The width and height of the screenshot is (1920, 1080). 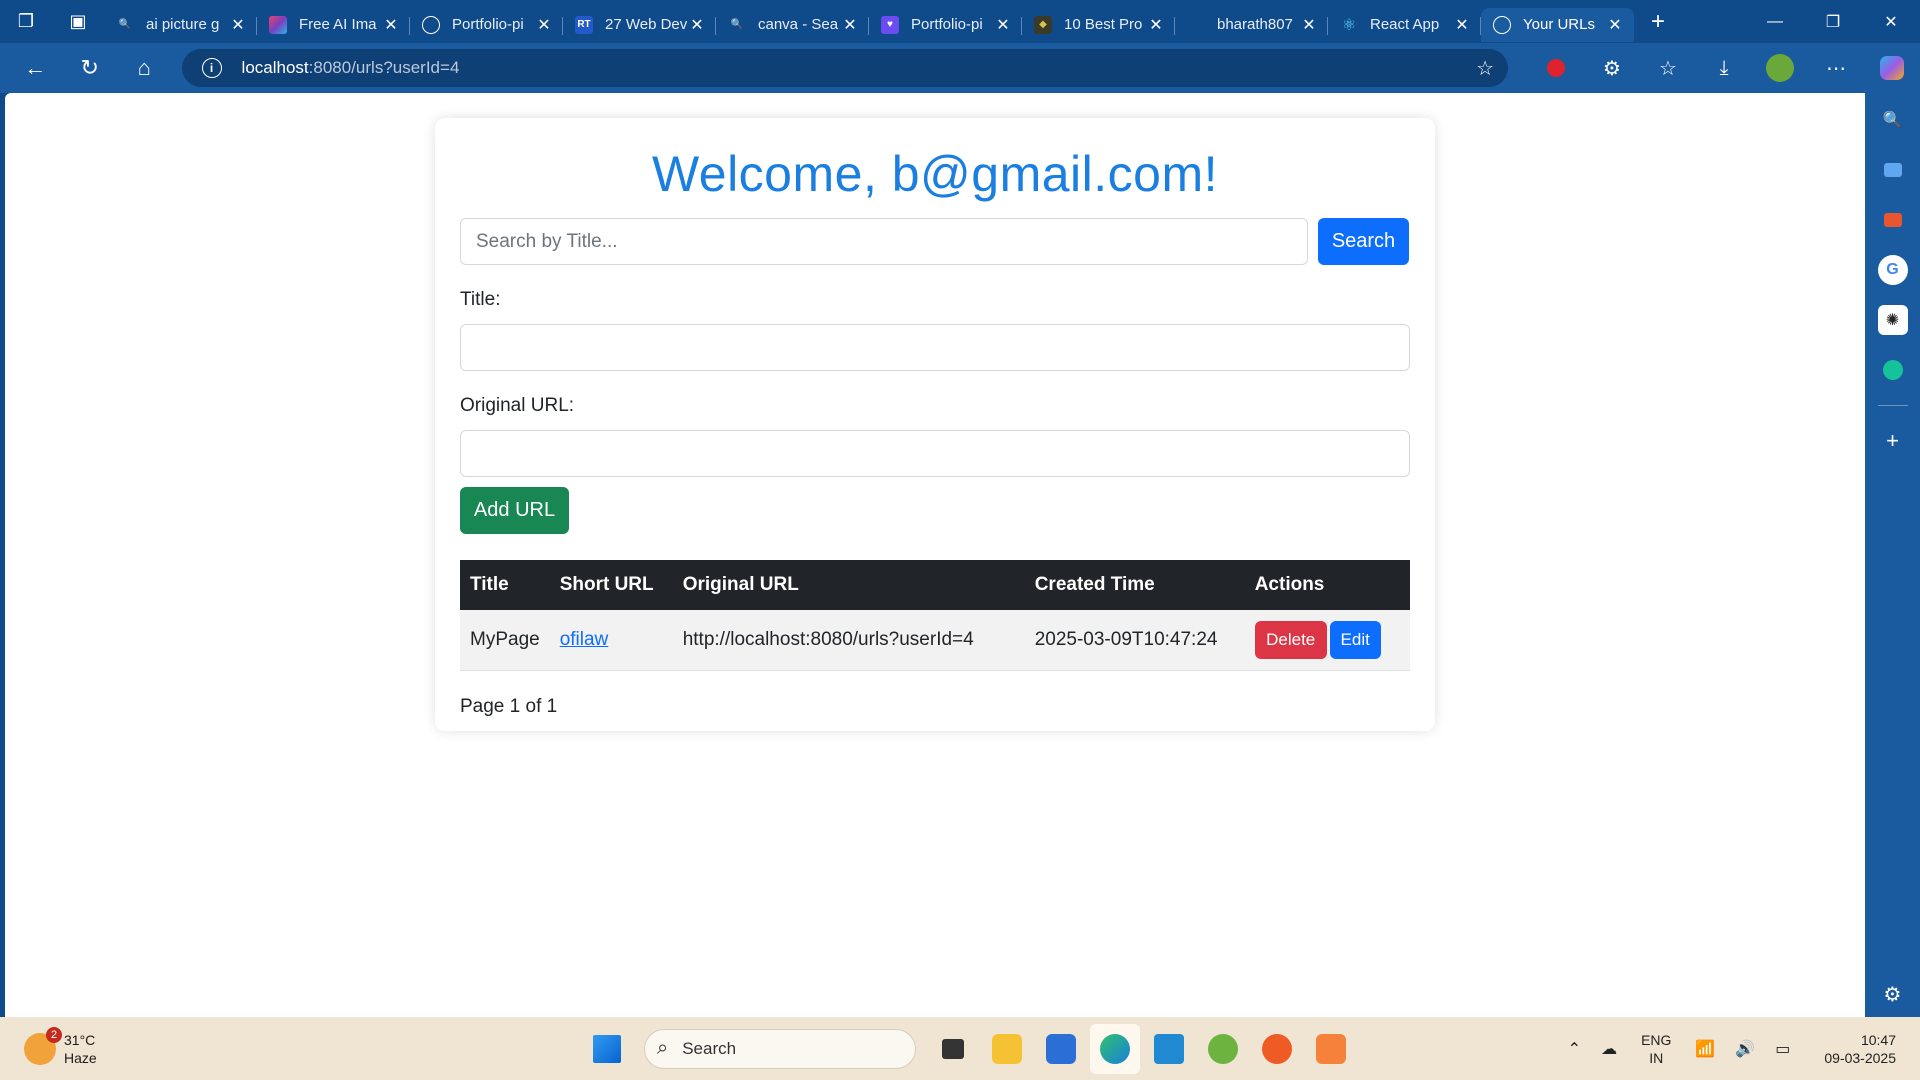 I want to click on browser-tab-active: Your URLs ✕, so click(x=1557, y=24).